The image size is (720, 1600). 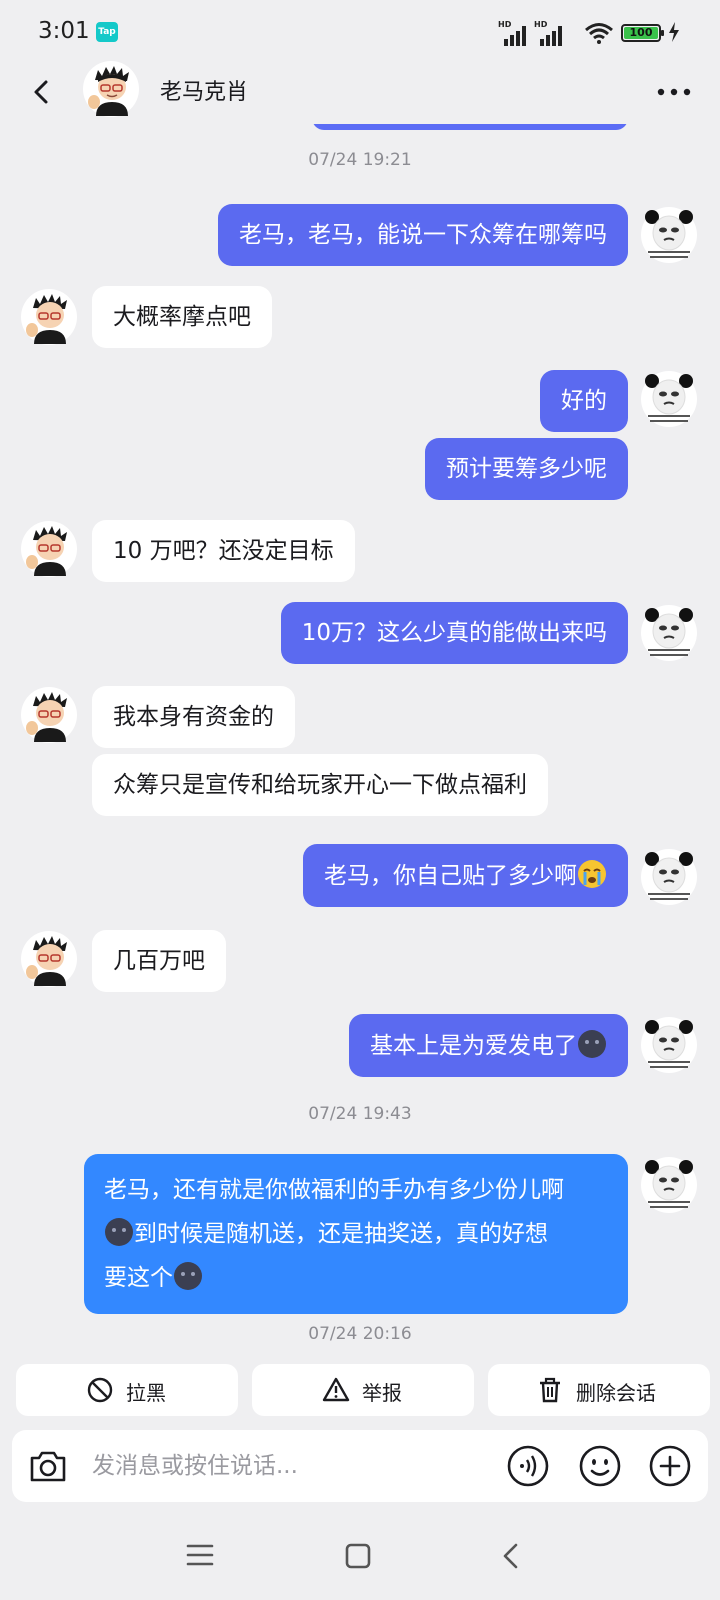 What do you see at coordinates (360, 160) in the screenshot?
I see `timestamp: 07/24 19:21` at bounding box center [360, 160].